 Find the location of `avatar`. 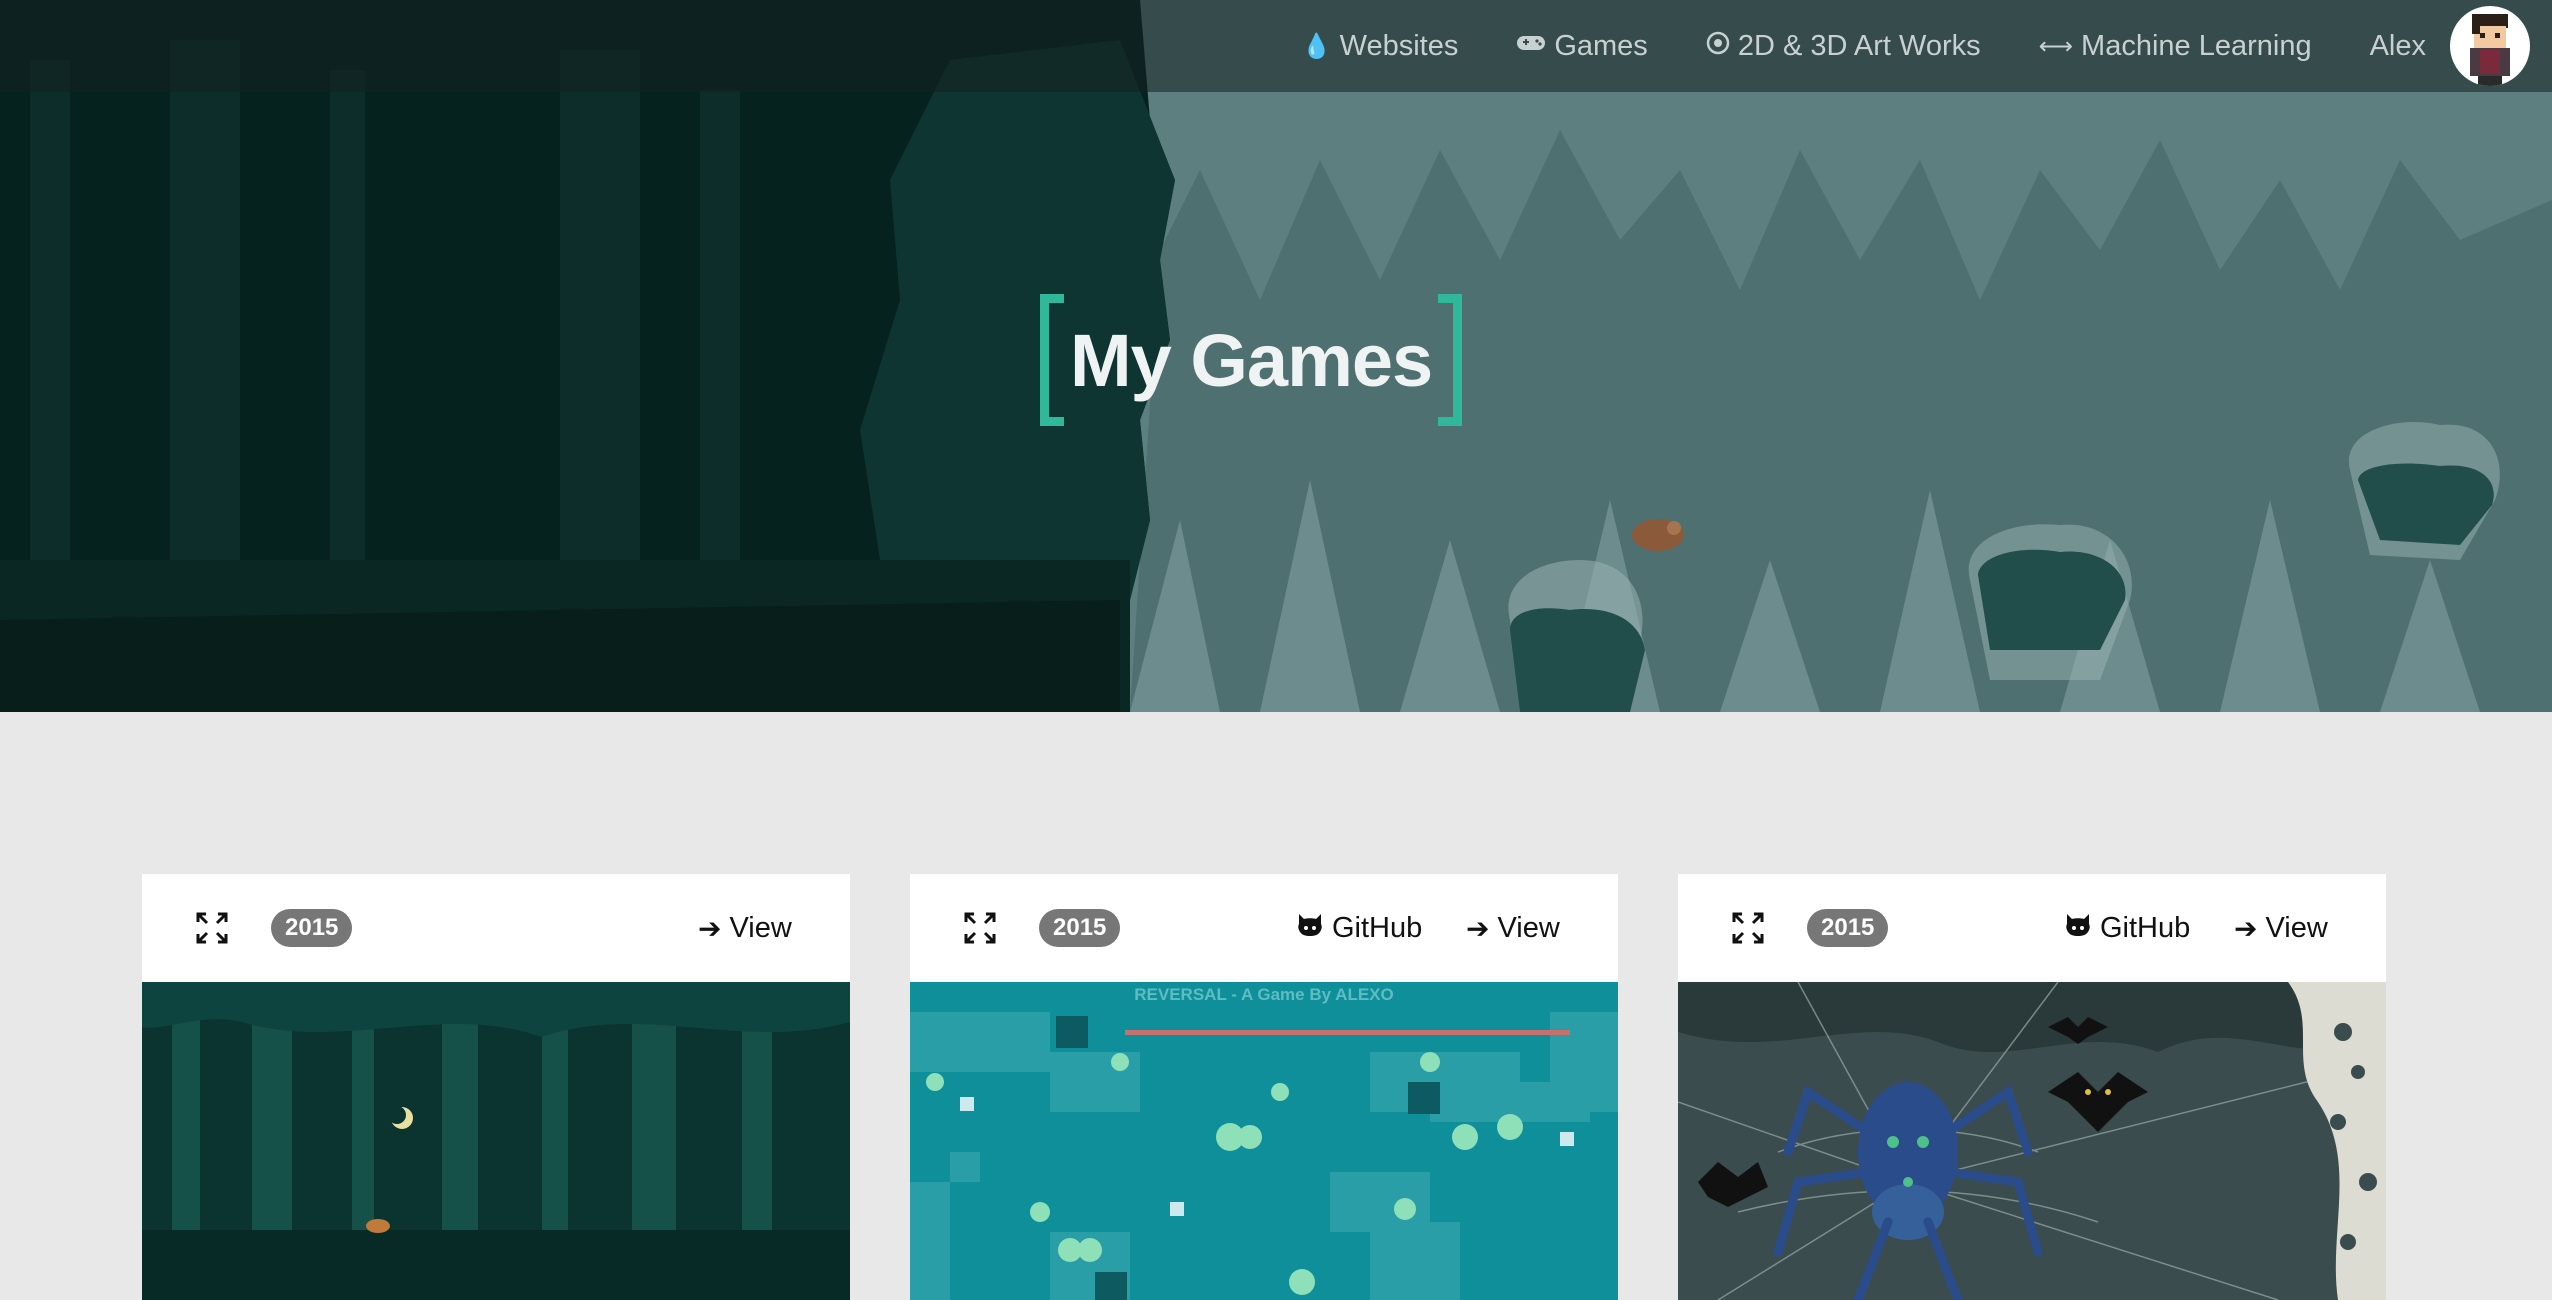

avatar is located at coordinates (2490, 46).